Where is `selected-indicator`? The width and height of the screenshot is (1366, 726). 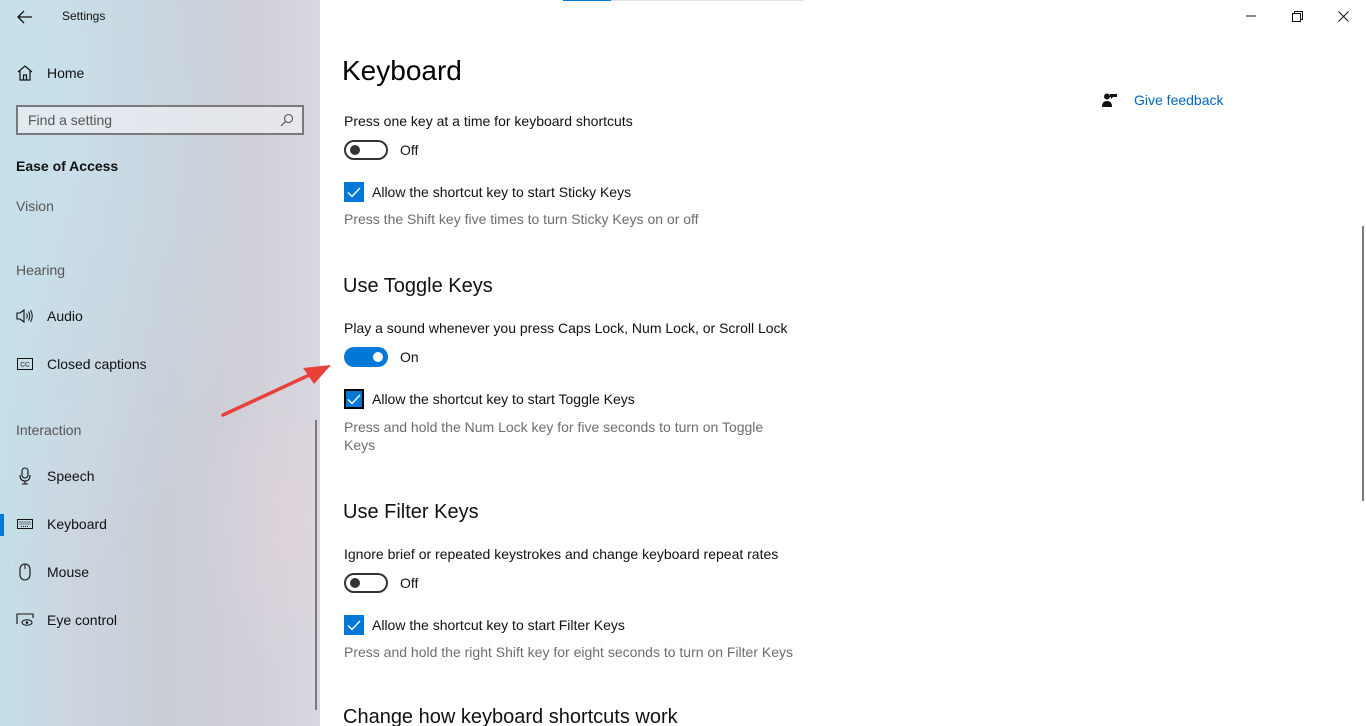
selected-indicator is located at coordinates (2, 525).